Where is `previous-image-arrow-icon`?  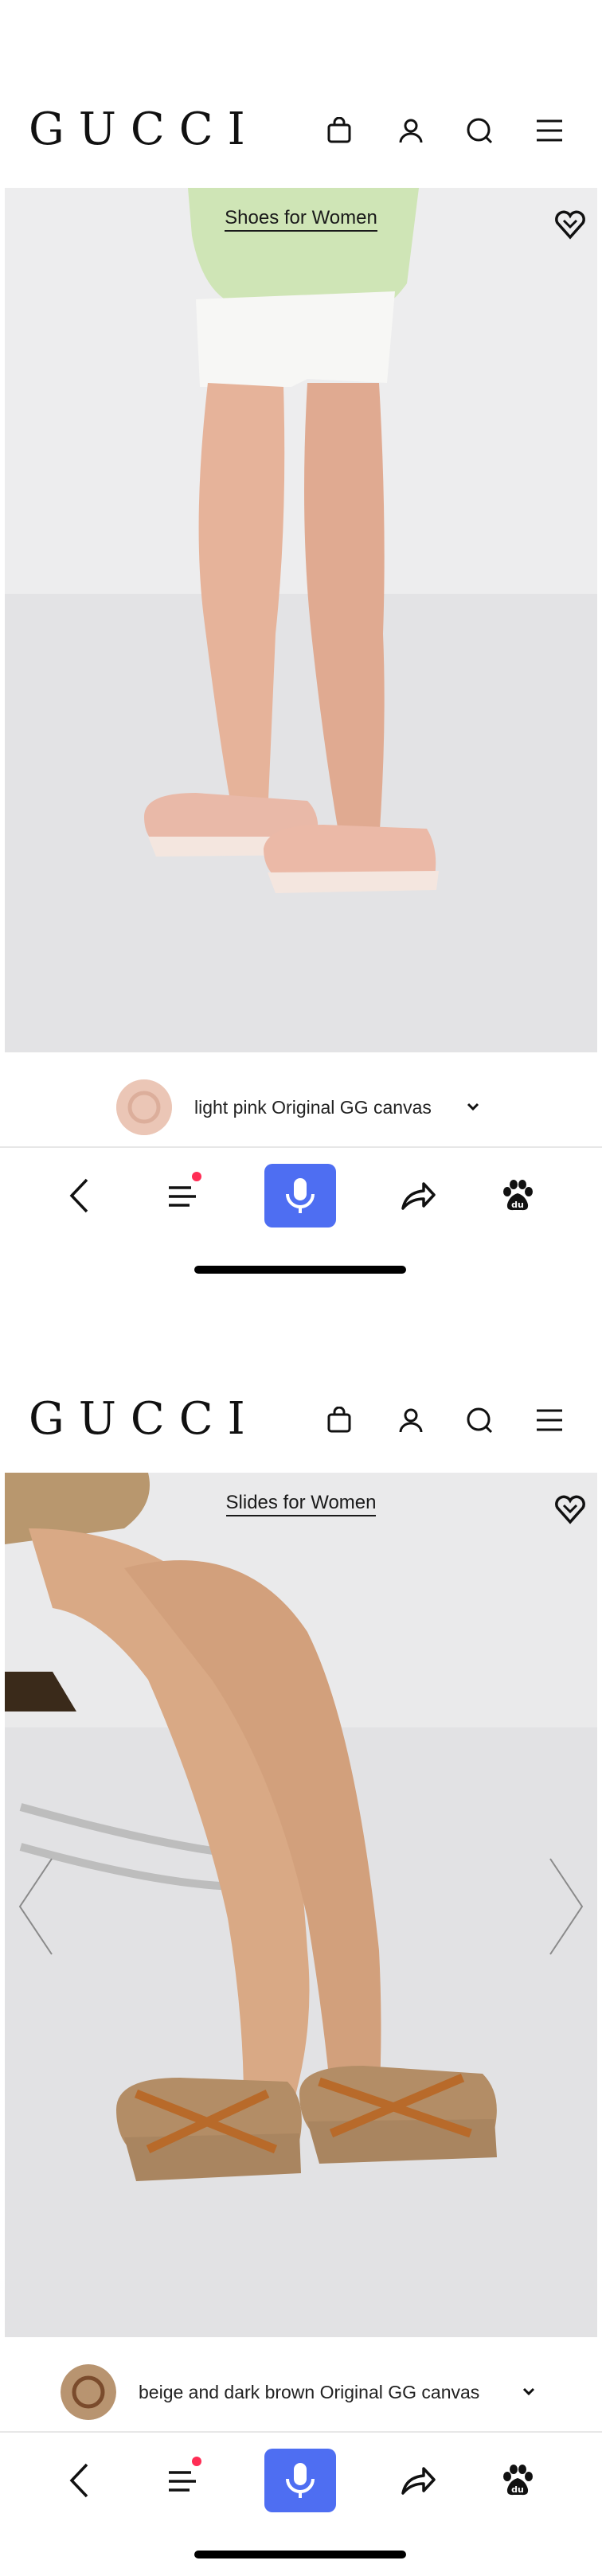 previous-image-arrow-icon is located at coordinates (36, 1906).